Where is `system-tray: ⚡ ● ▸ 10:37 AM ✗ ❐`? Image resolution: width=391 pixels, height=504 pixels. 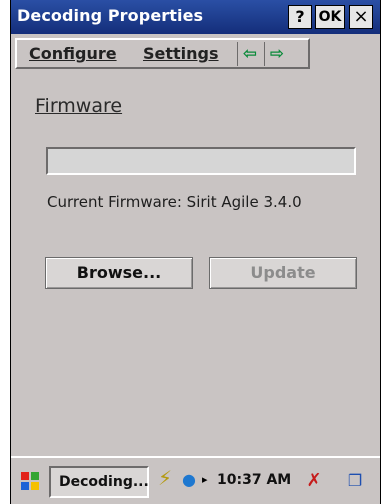 system-tray: ⚡ ● ▸ 10:37 AM ✗ ❐ is located at coordinates (265, 482).